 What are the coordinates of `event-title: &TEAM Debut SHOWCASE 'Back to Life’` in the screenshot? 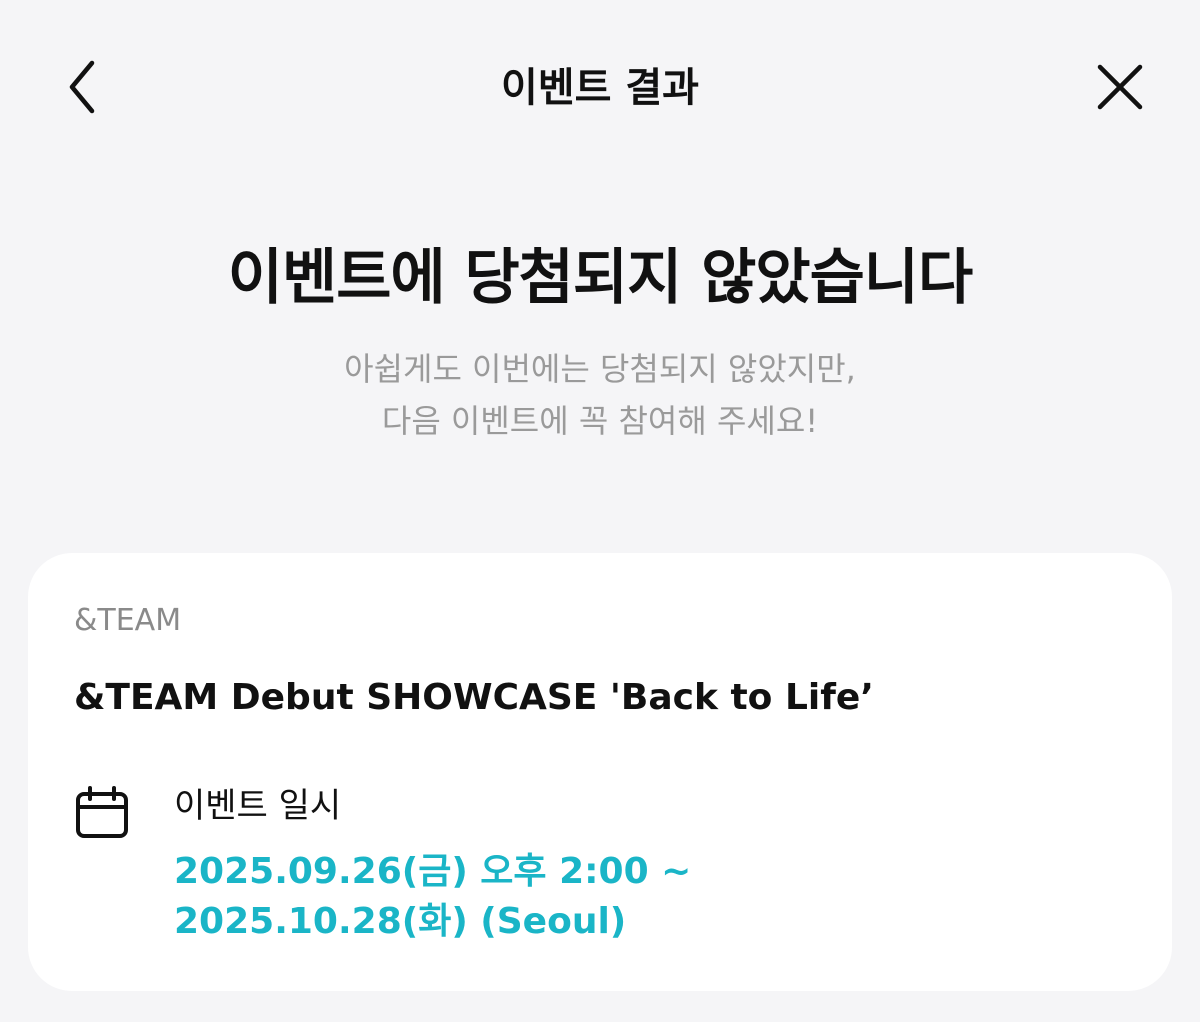 It's located at (474, 697).